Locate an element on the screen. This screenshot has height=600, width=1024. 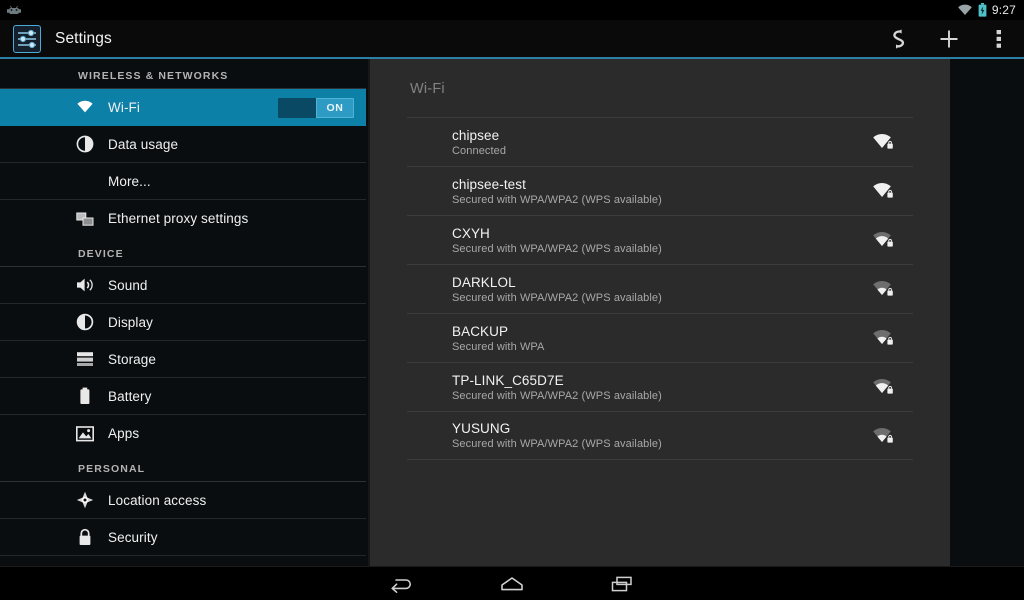
sidebar-item-ethernet-proxy: Ethernet proxy settings is located at coordinates (183, 218).